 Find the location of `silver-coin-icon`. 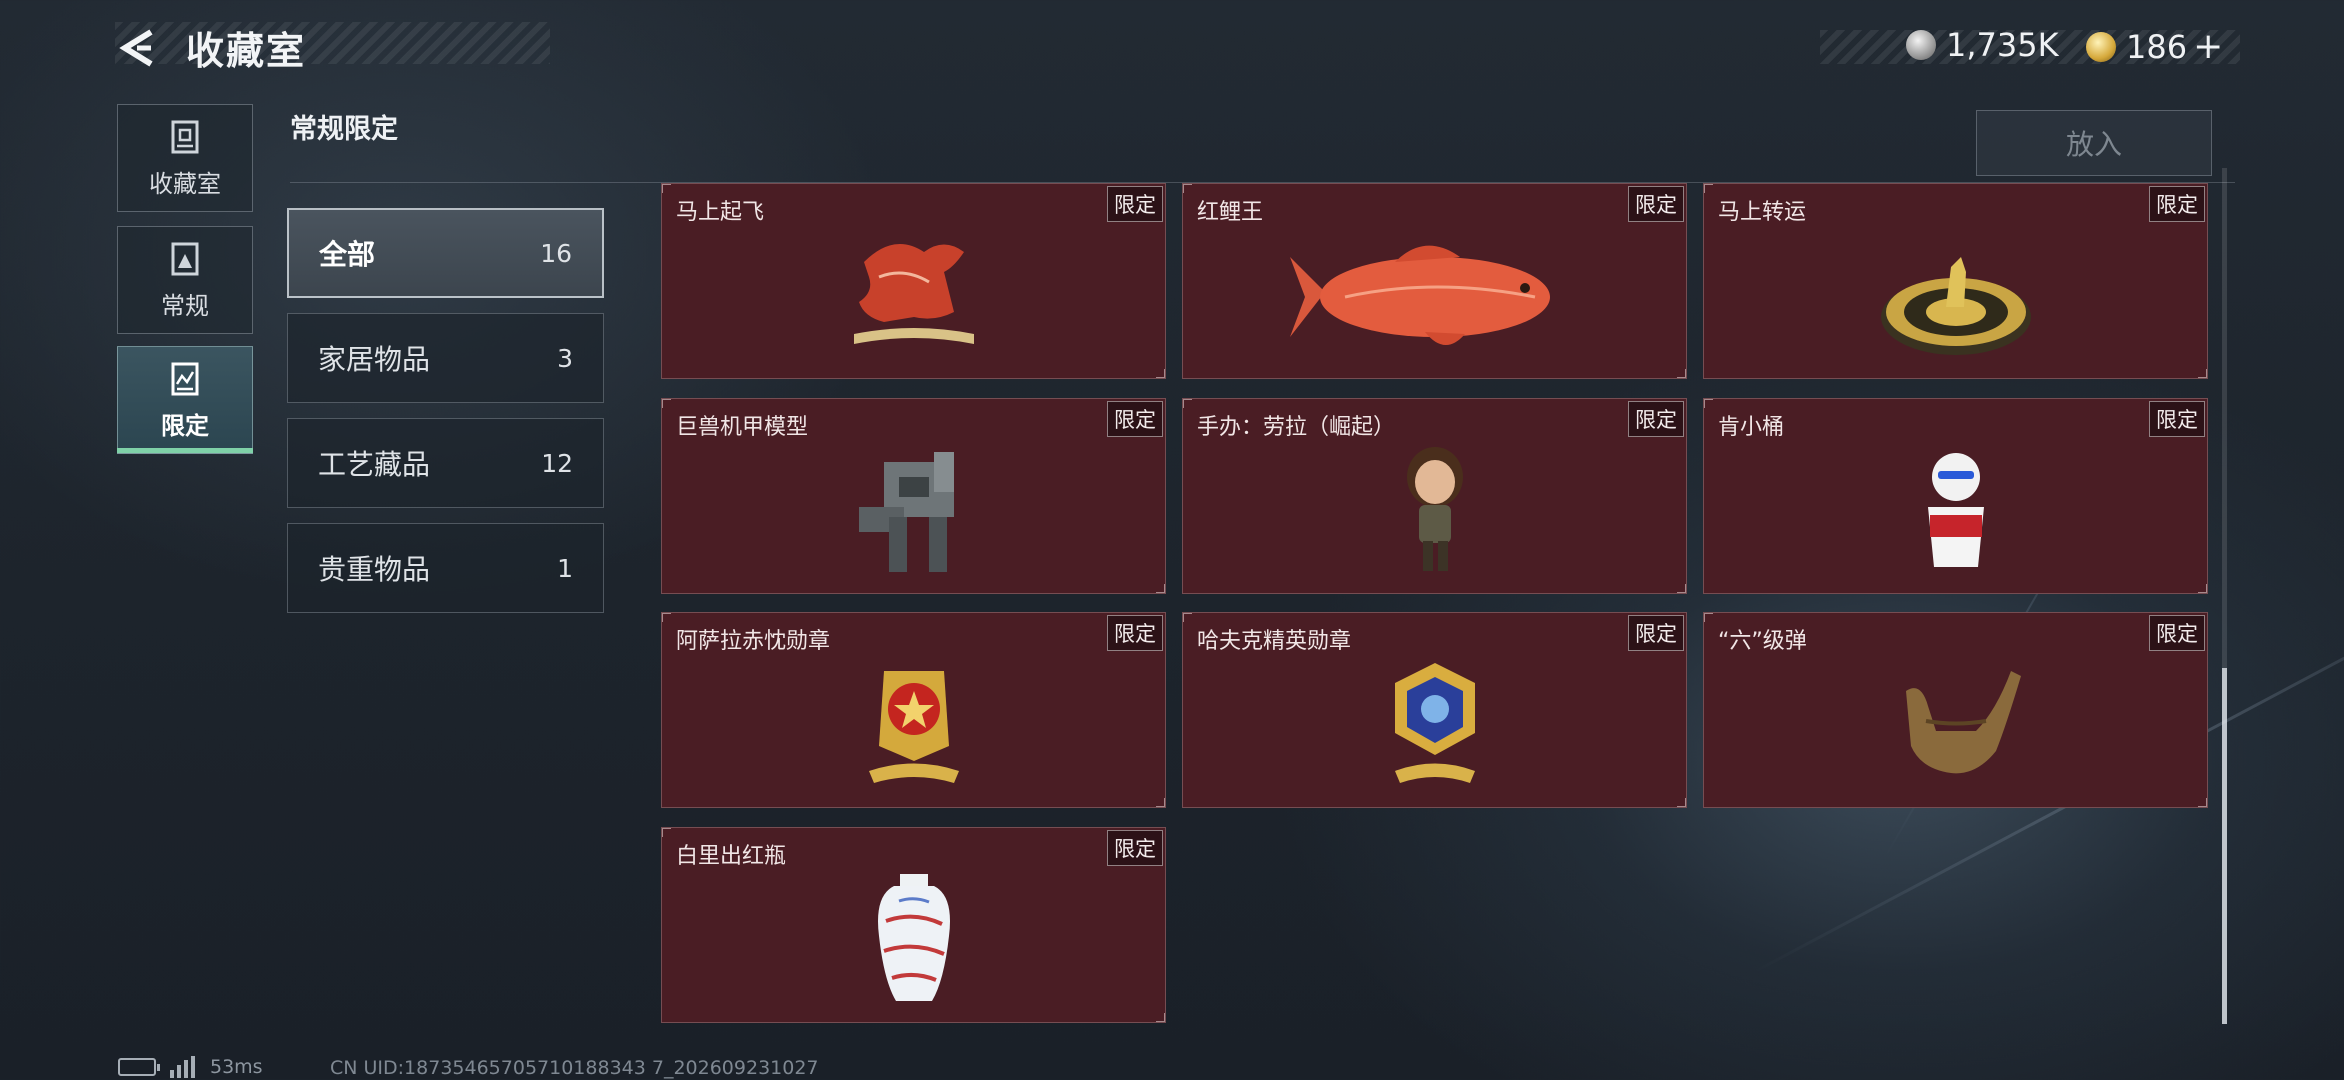

silver-coin-icon is located at coordinates (1921, 45).